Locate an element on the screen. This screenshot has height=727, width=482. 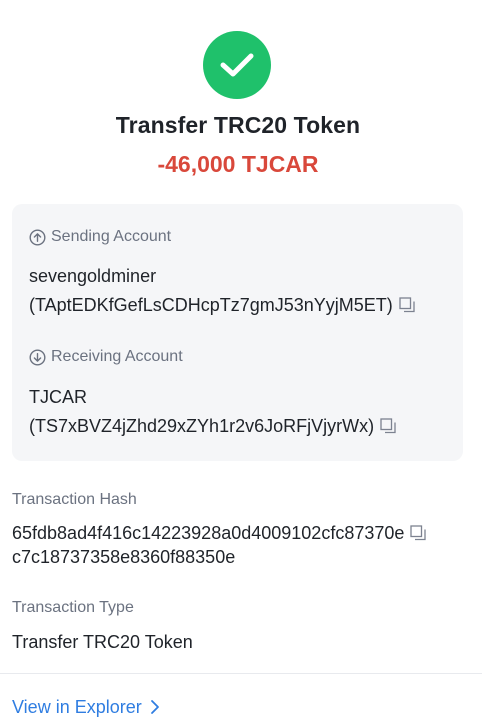
receiving-account-name: TJCAR is located at coordinates (58, 397).